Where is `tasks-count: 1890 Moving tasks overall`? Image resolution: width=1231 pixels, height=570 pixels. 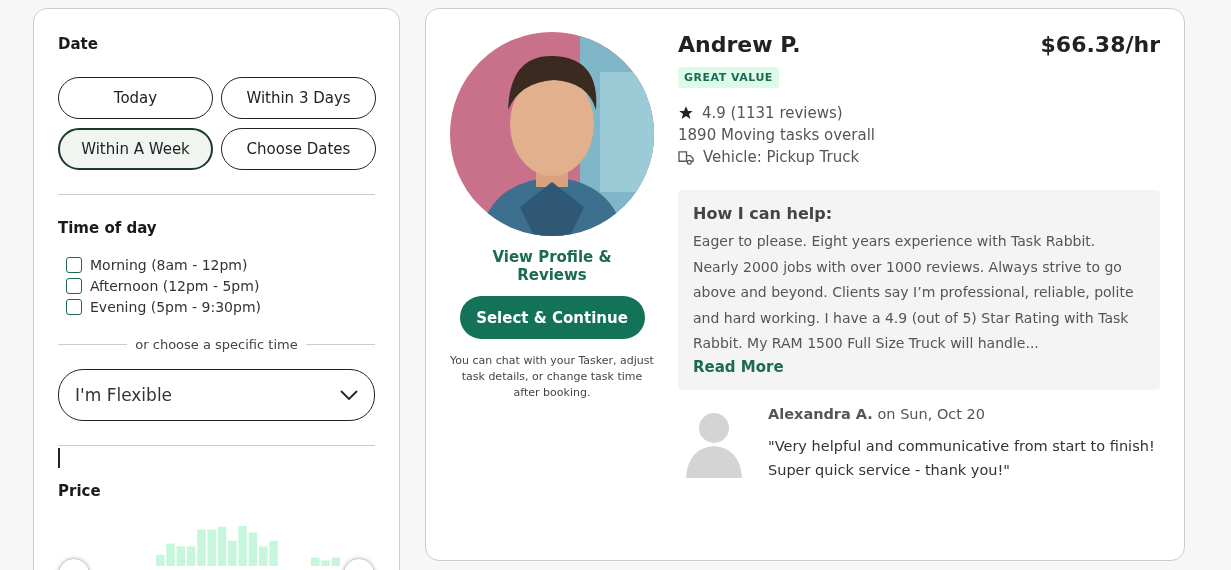
tasks-count: 1890 Moving tasks overall is located at coordinates (777, 135).